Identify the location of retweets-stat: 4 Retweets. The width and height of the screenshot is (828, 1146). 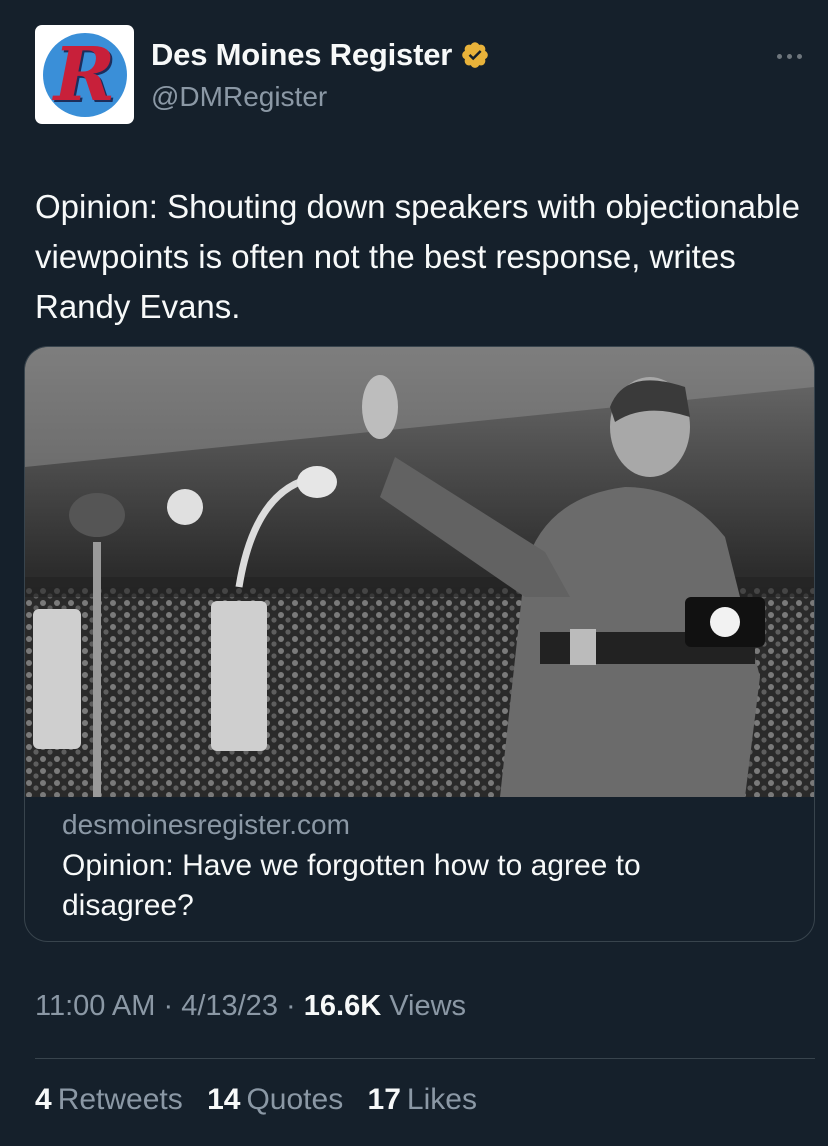
(109, 1100).